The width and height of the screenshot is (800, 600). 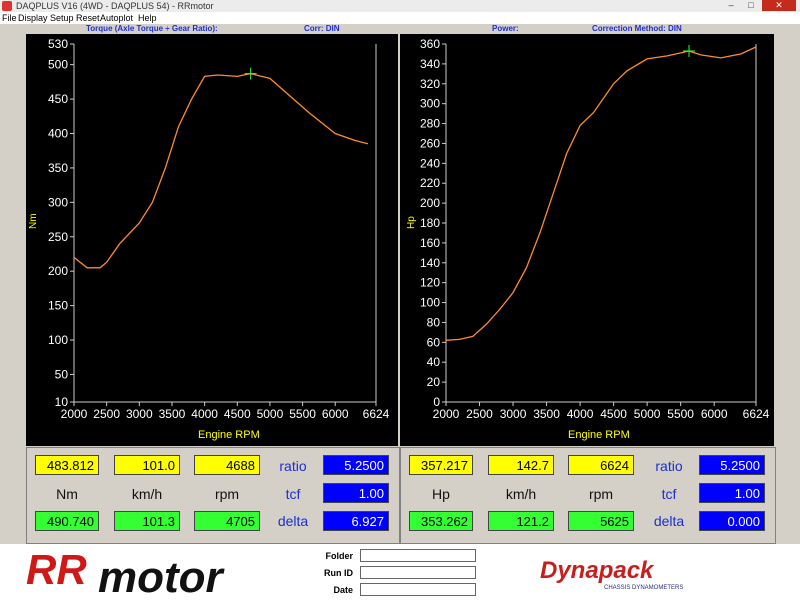 I want to click on unit-nm-label: Nm, so click(x=67, y=494).